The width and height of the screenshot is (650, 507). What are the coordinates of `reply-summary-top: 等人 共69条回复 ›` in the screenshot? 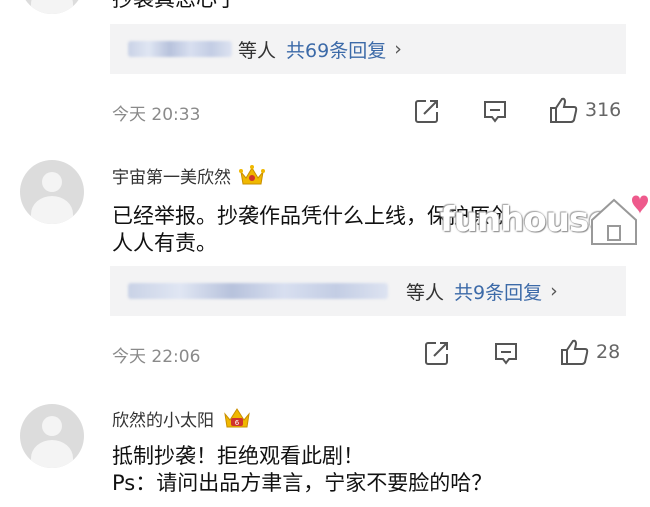 It's located at (368, 49).